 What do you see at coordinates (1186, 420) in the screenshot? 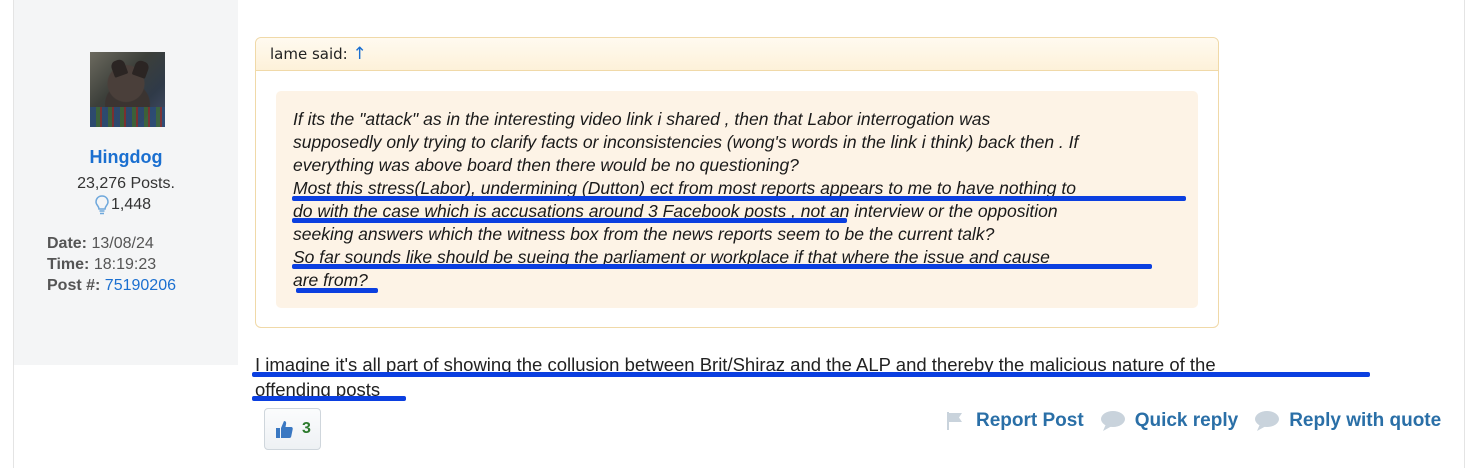
I see `quick-reply-label: Quick reply` at bounding box center [1186, 420].